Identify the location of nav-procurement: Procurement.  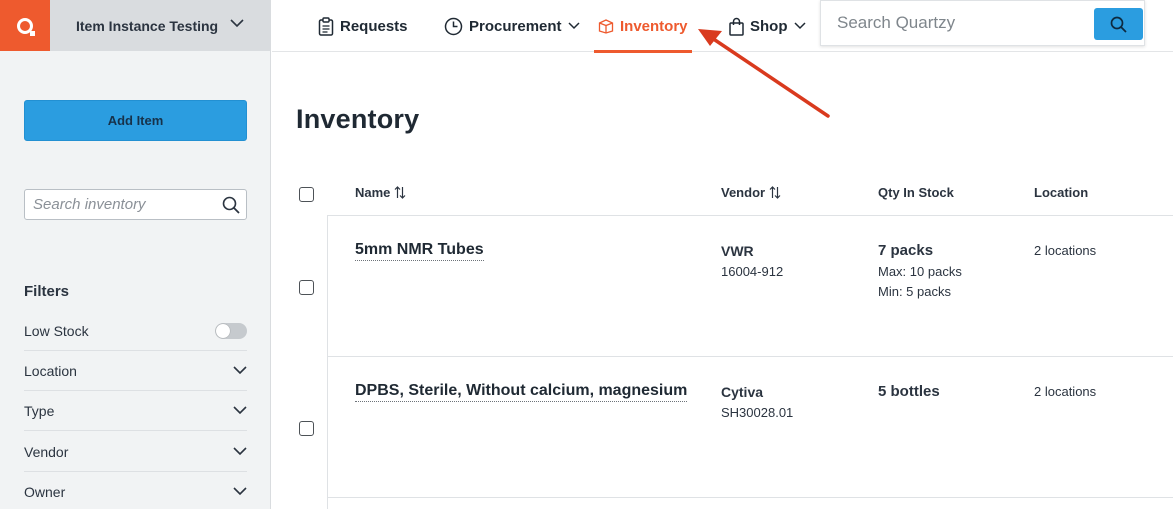
(512, 26).